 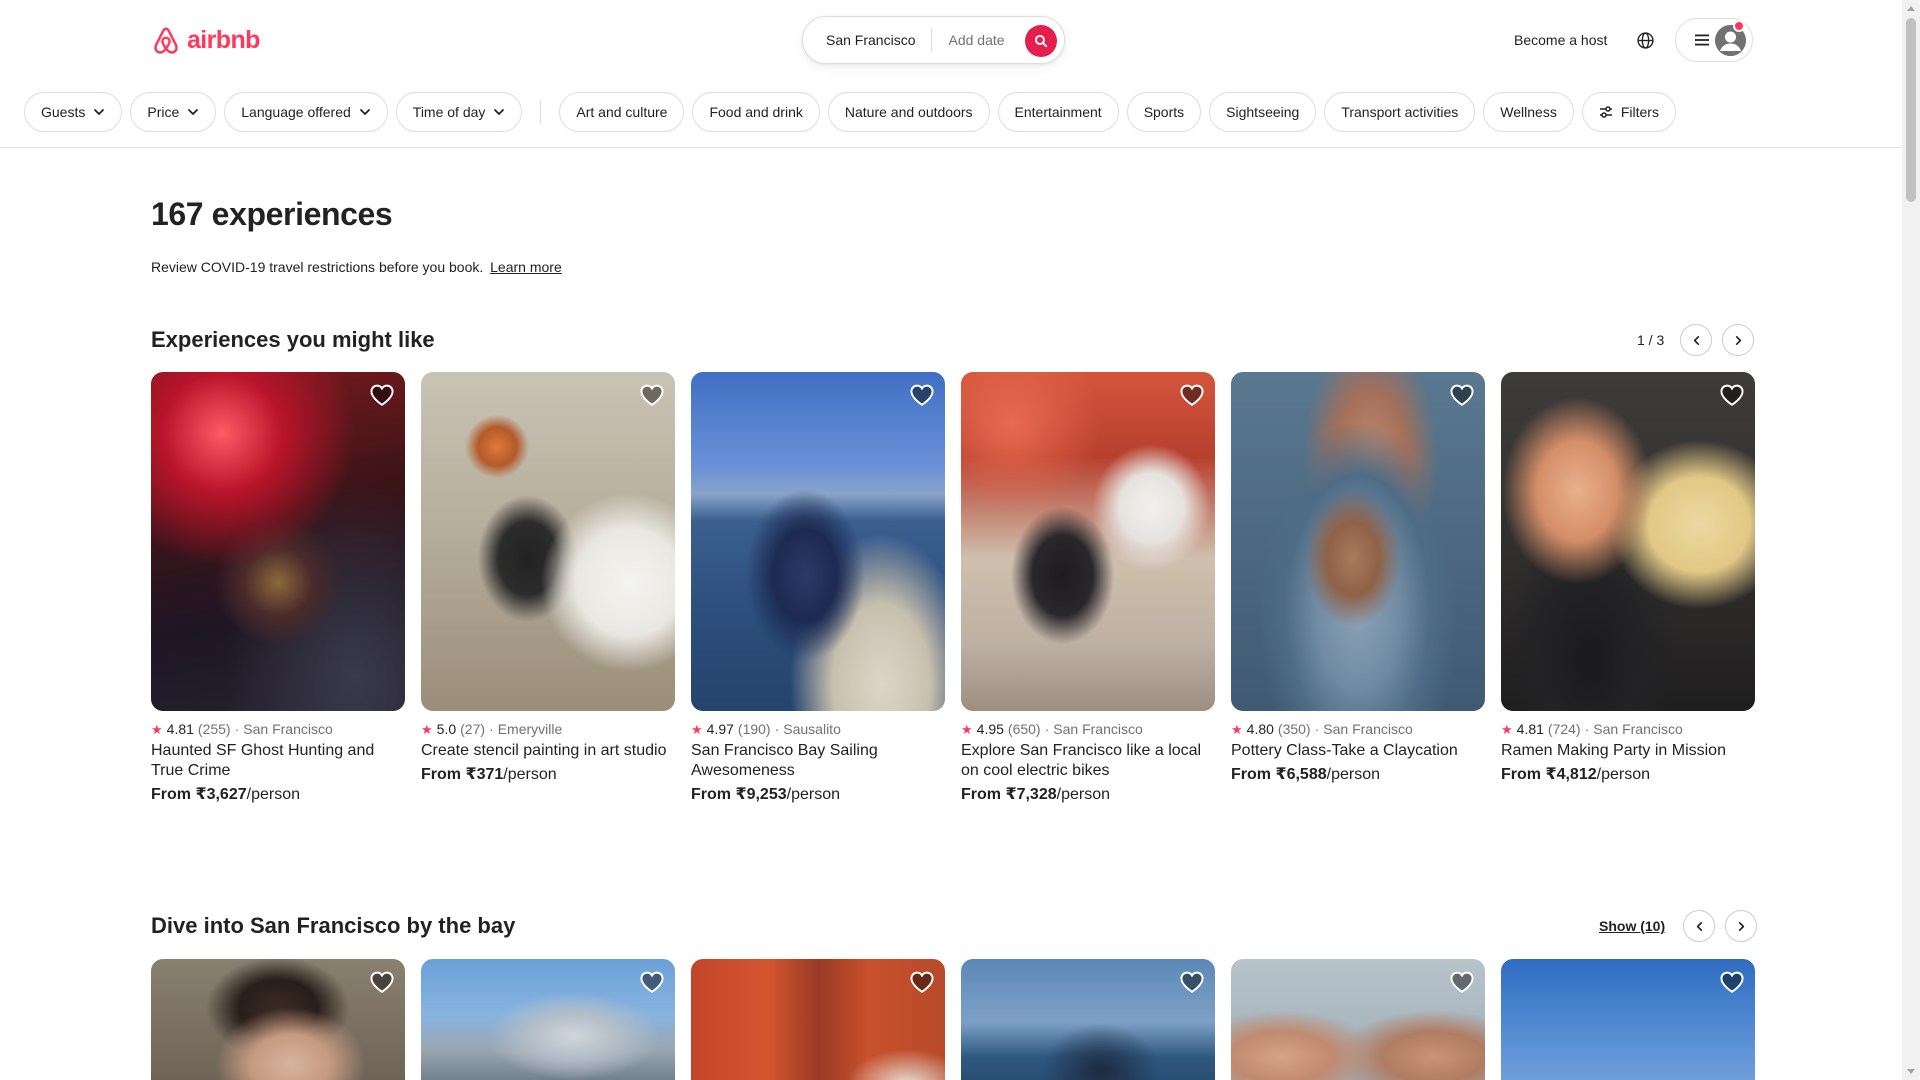 What do you see at coordinates (296, 112) in the screenshot?
I see `filter-label: Language offered` at bounding box center [296, 112].